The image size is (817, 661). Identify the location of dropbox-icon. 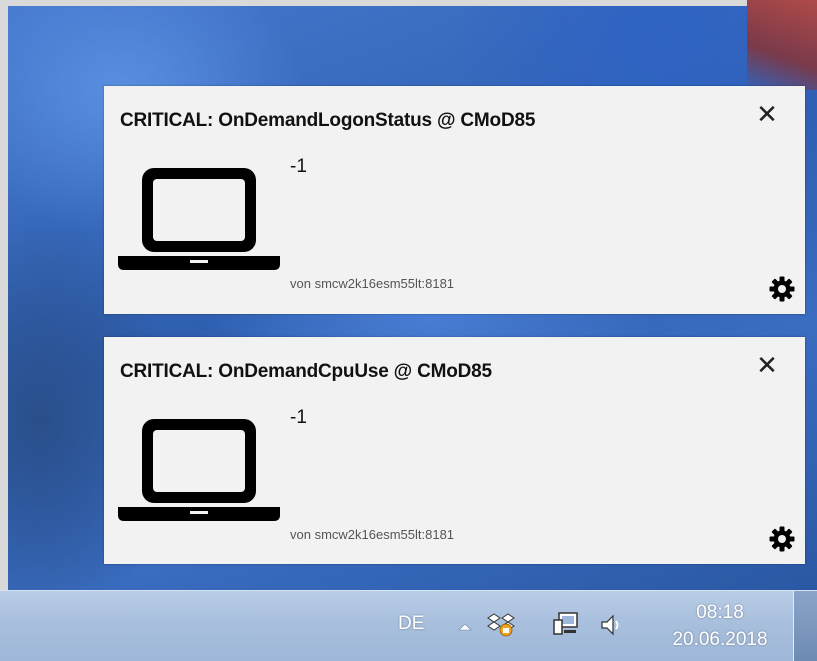
(501, 625).